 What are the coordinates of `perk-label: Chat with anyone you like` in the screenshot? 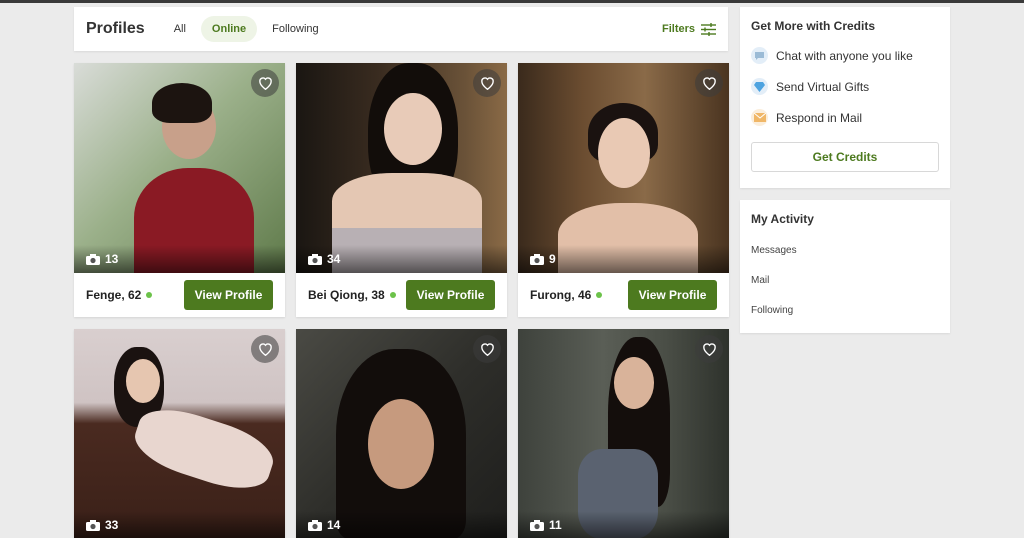 It's located at (844, 55).